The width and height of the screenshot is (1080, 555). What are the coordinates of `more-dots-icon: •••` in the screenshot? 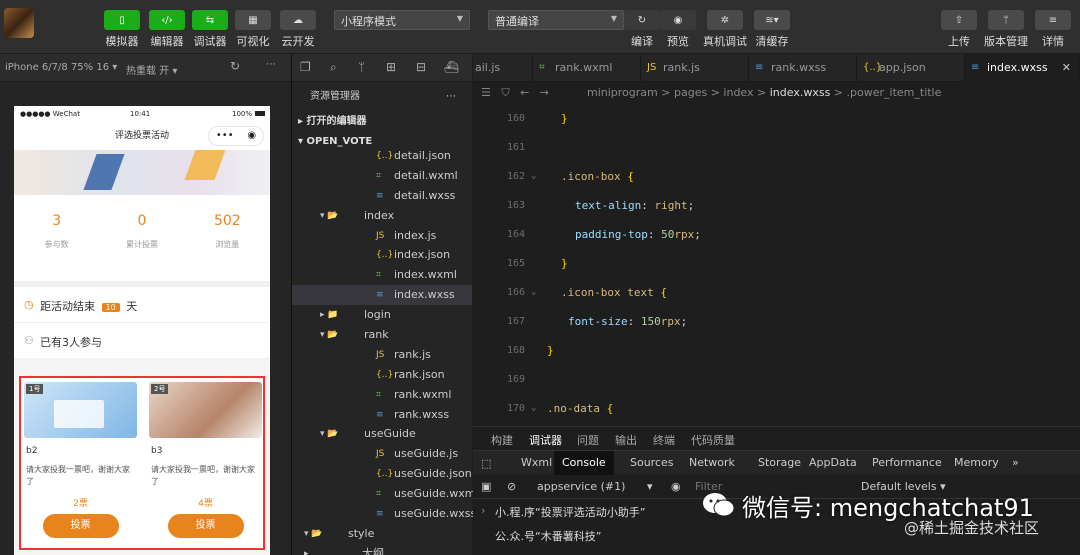 It's located at (225, 136).